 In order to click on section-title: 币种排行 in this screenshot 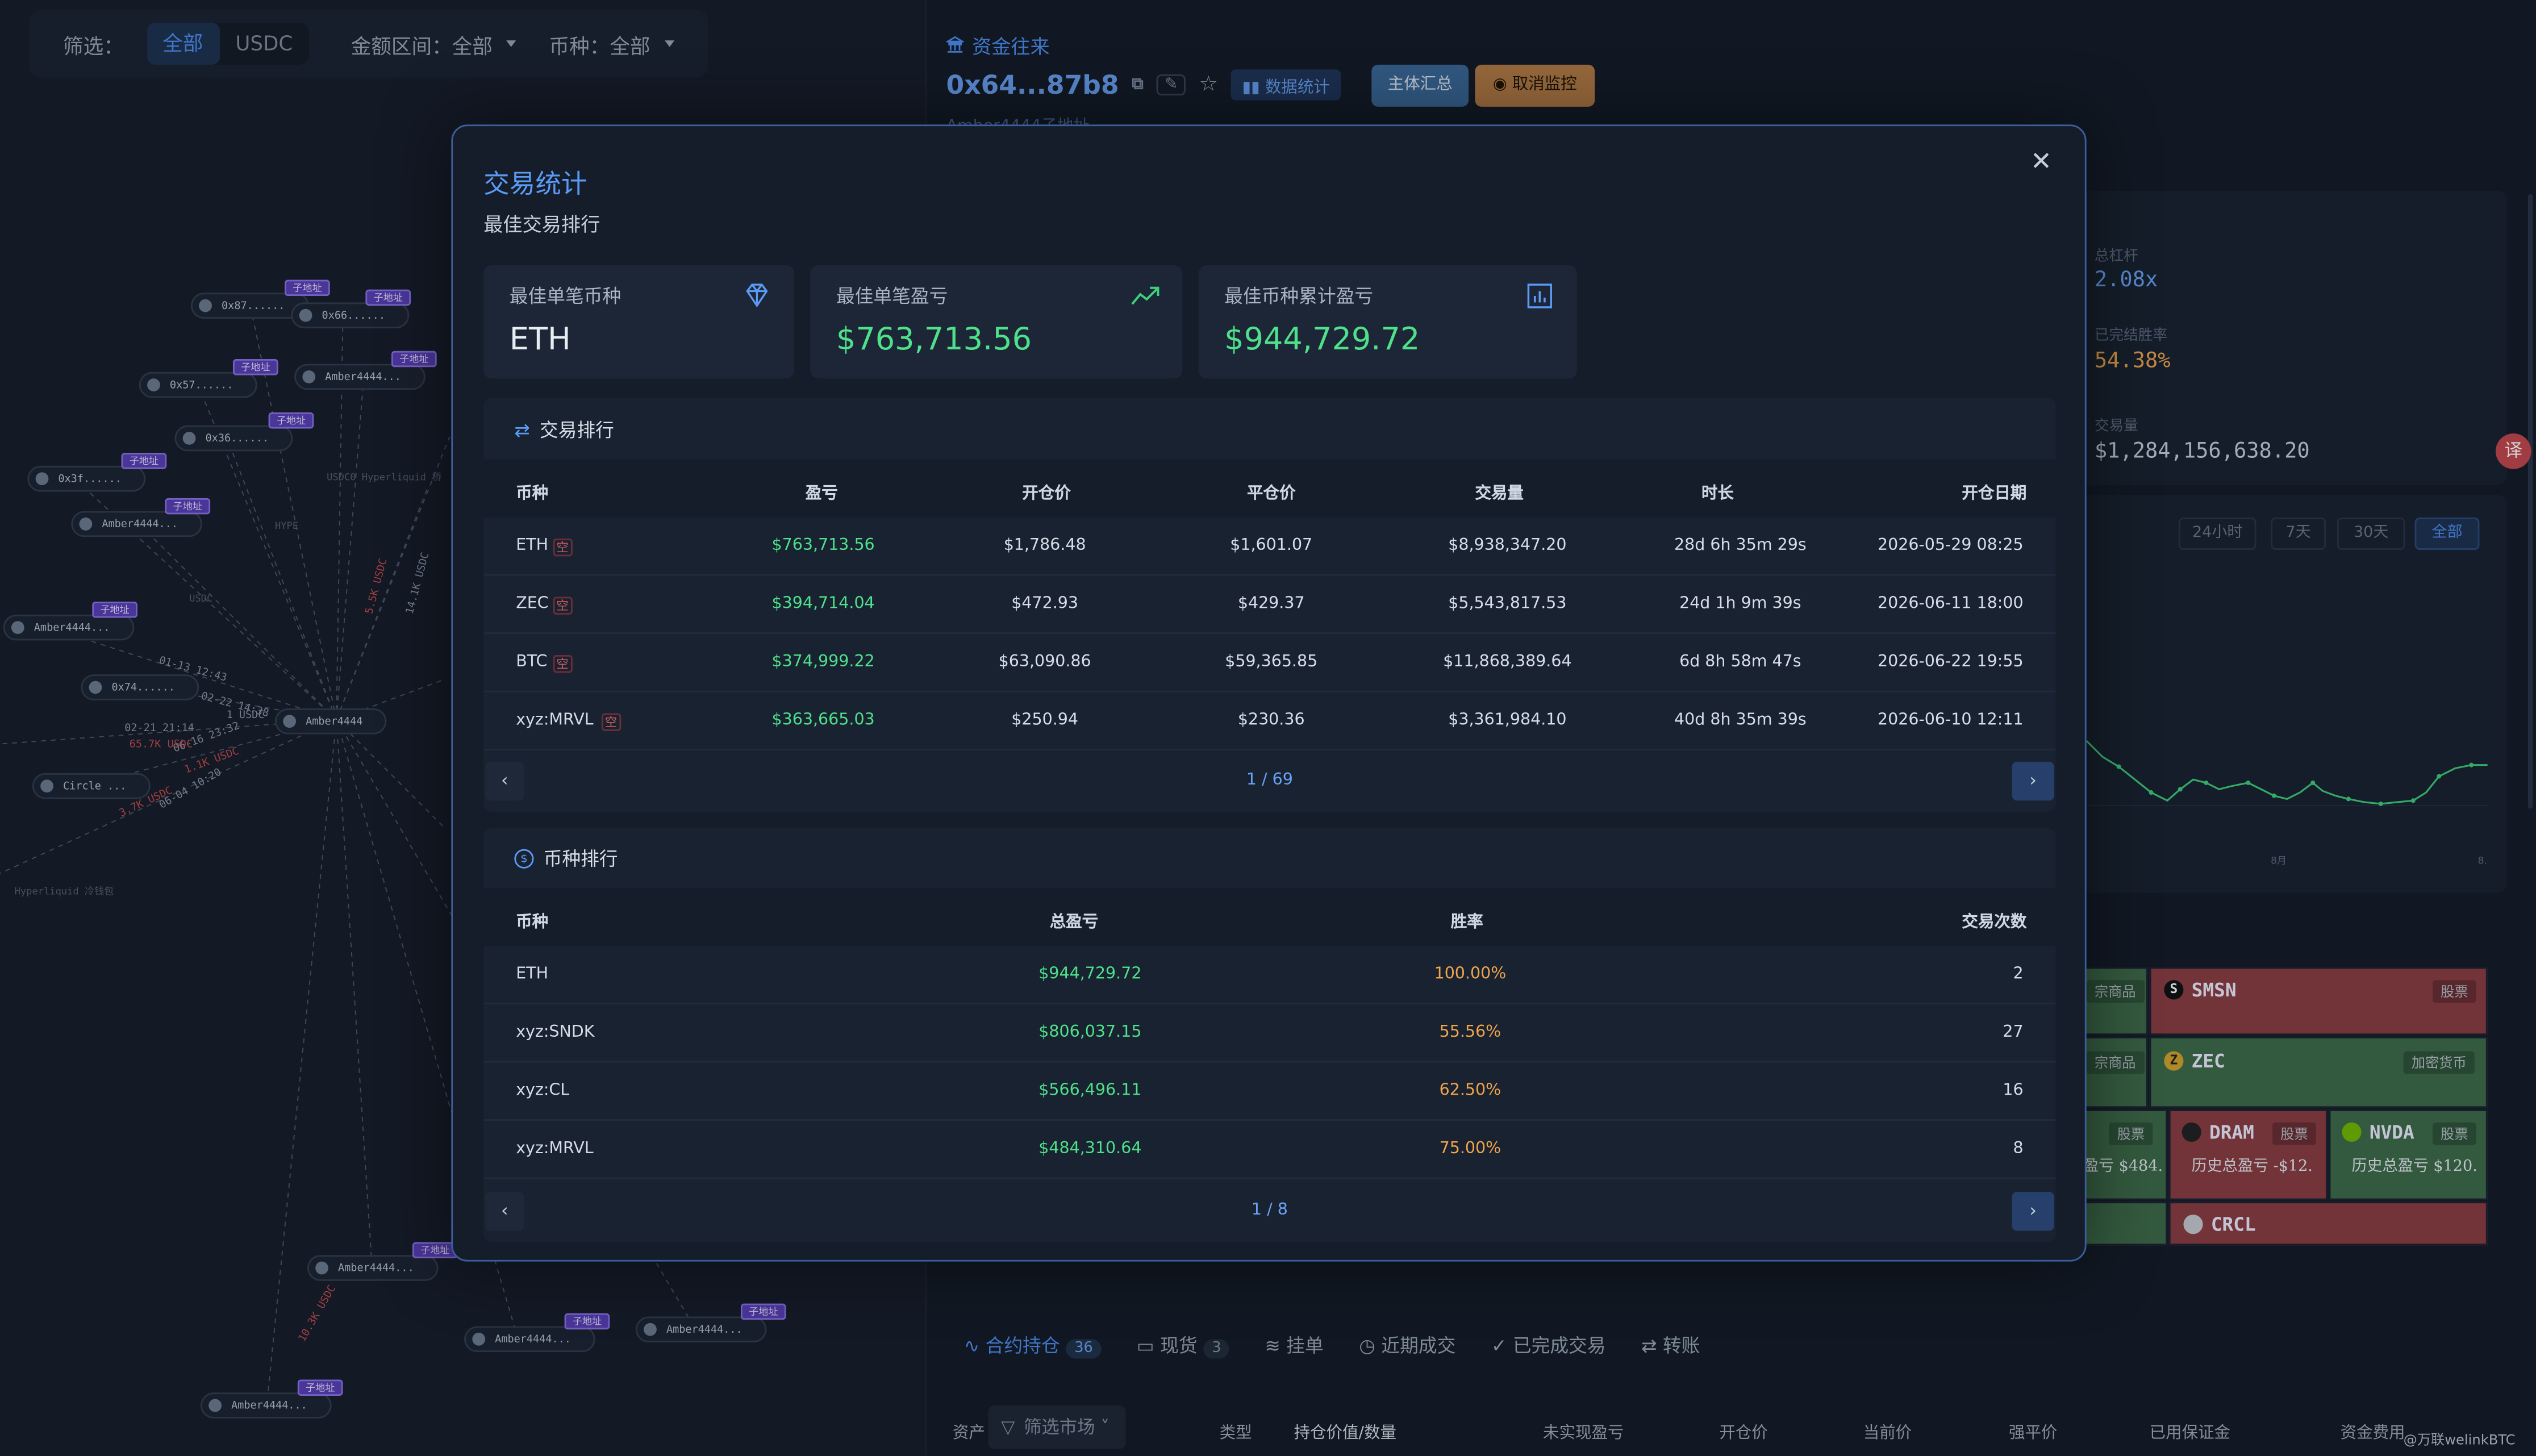, I will do `click(580, 858)`.